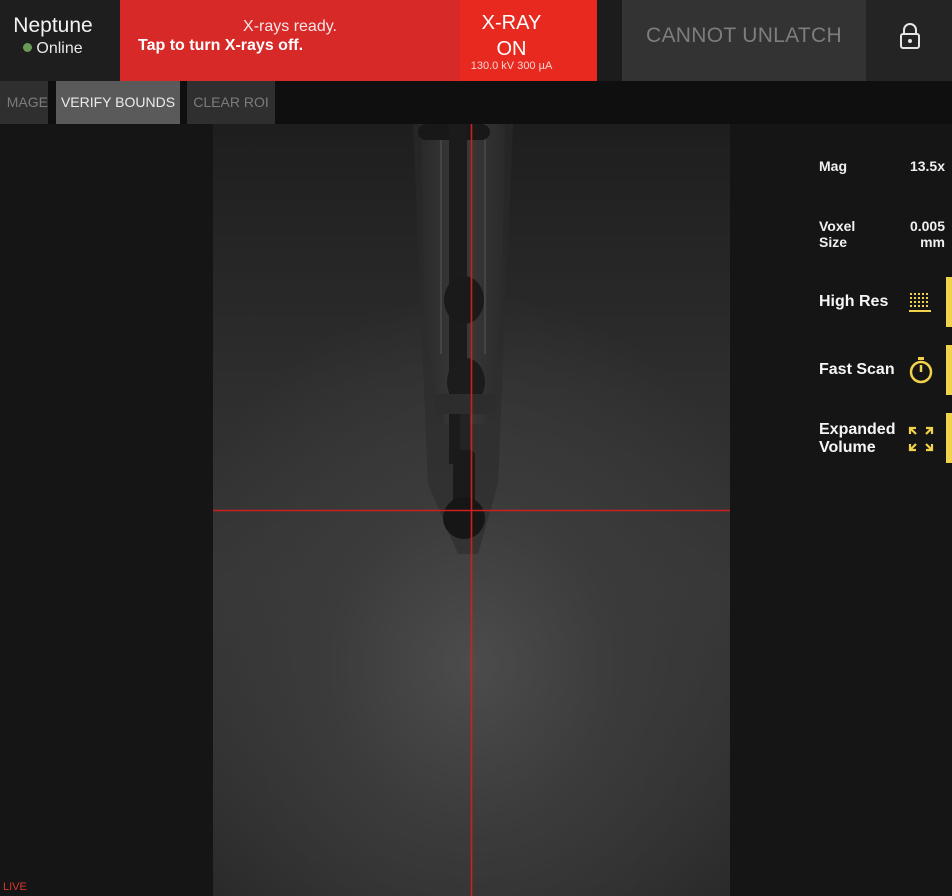 This screenshot has height=896, width=952. Describe the element at coordinates (949, 370) in the screenshot. I see `mode-fast-scan-indicator` at that location.